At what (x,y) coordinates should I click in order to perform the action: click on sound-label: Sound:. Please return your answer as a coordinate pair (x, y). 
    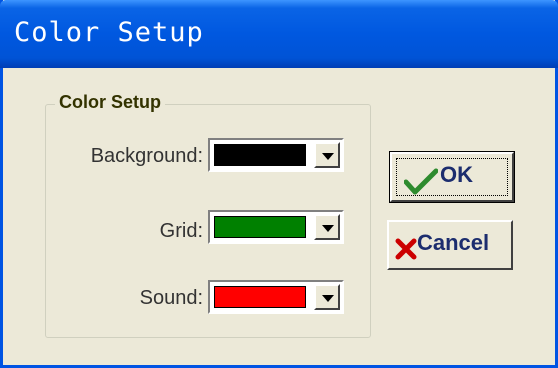
    Looking at the image, I should click on (171, 298).